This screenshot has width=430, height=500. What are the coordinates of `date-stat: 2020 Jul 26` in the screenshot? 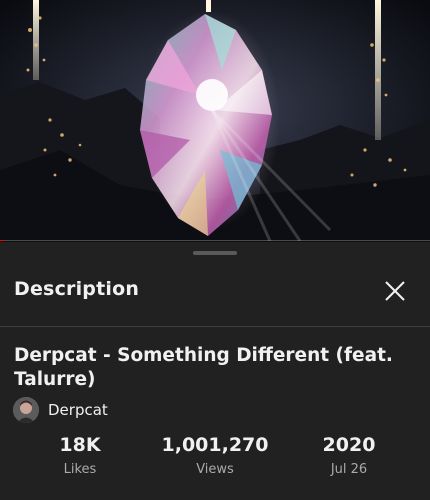 It's located at (349, 455).